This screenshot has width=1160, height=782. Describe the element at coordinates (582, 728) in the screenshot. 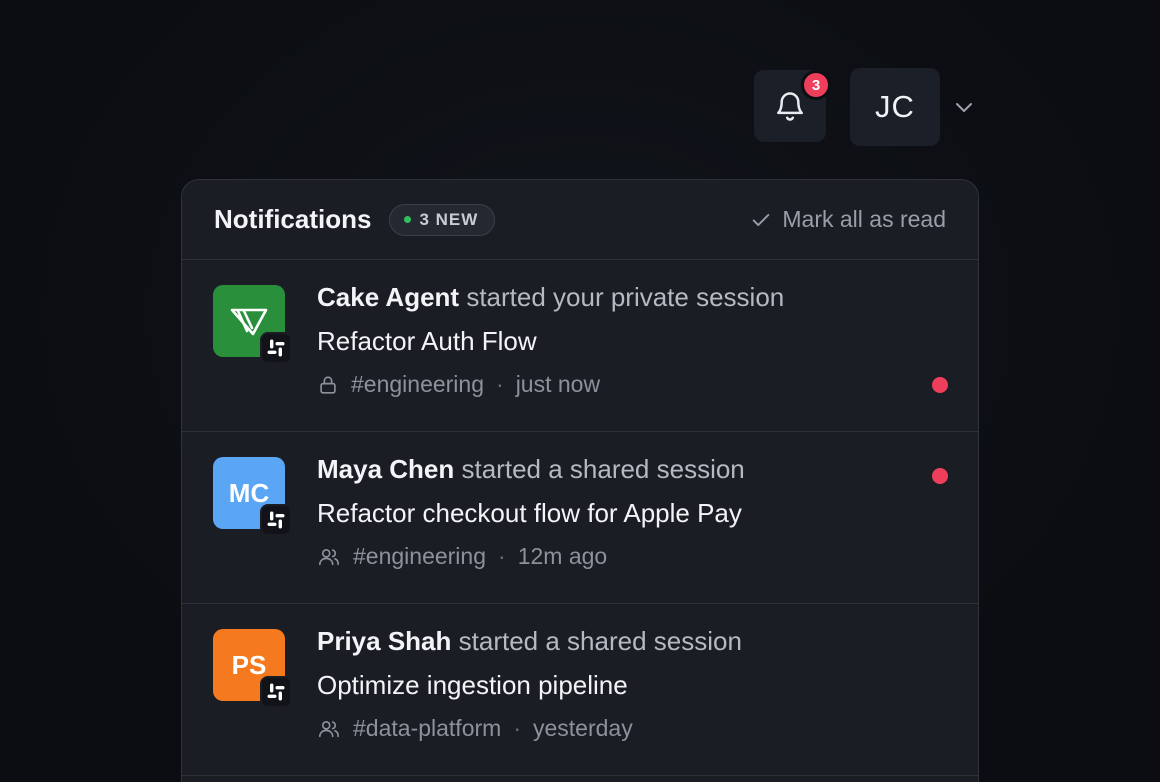

I see `timestamp: yesterday` at that location.